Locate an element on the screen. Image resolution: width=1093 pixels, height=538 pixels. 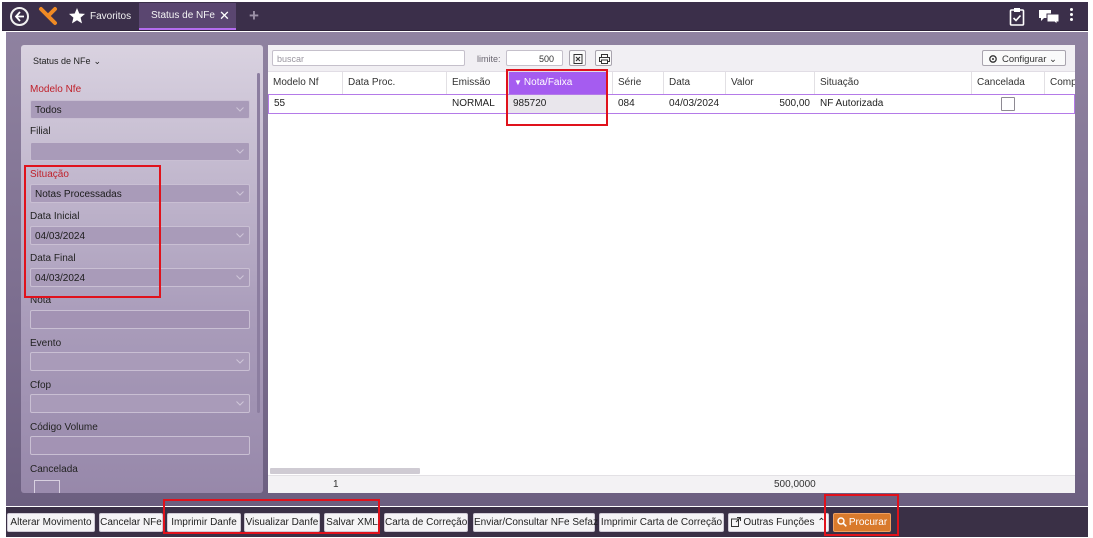
col-data: Data is located at coordinates (694, 83).